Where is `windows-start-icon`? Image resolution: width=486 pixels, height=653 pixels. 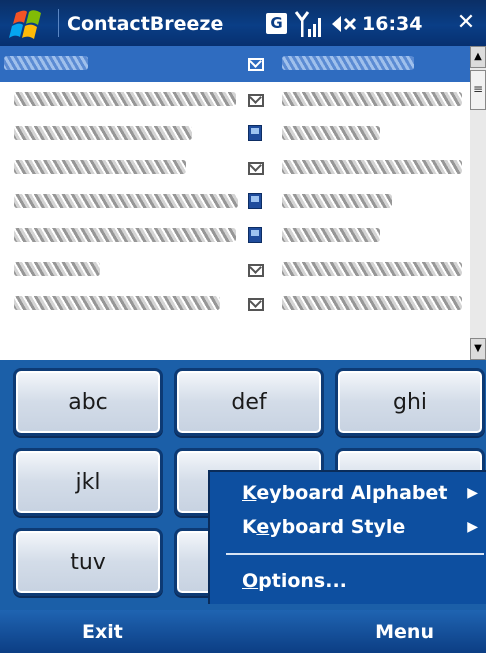
windows-start-icon is located at coordinates (28, 24).